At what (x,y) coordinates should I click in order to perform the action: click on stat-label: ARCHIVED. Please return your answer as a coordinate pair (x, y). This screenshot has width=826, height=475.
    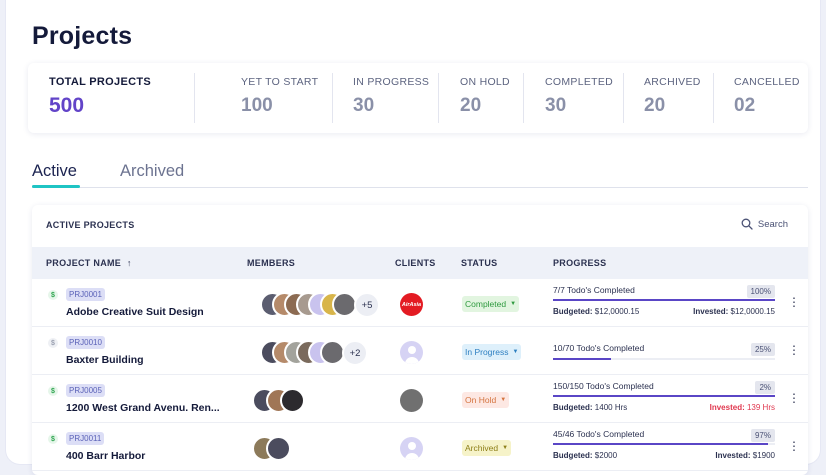
    Looking at the image, I should click on (672, 82).